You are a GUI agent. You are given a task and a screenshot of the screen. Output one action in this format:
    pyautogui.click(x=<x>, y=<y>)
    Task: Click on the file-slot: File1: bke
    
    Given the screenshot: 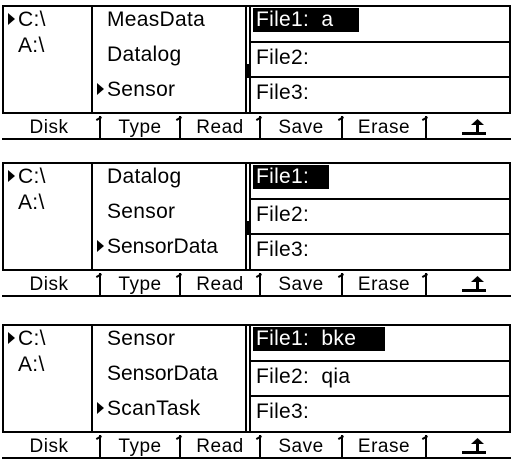 What is the action you would take?
    pyautogui.click(x=306, y=339)
    